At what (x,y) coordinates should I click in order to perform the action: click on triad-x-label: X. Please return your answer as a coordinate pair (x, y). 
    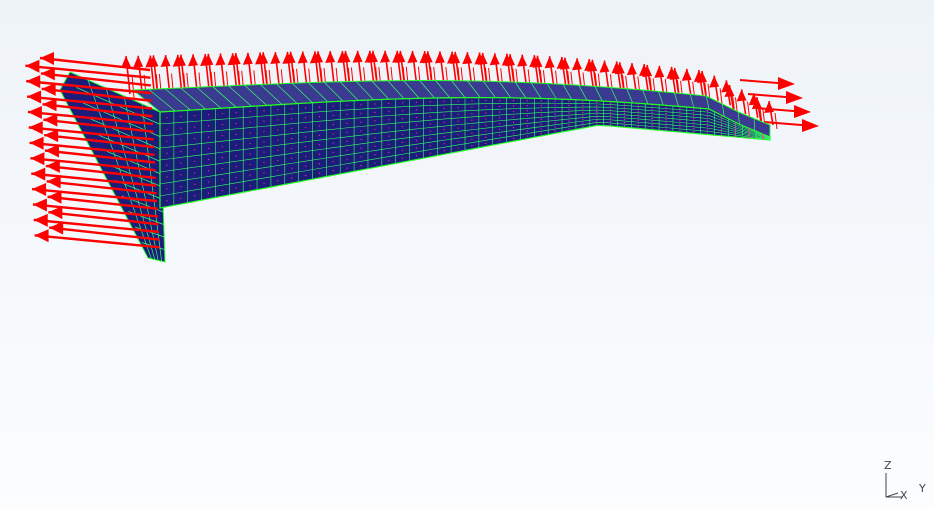
    Looking at the image, I should click on (904, 495).